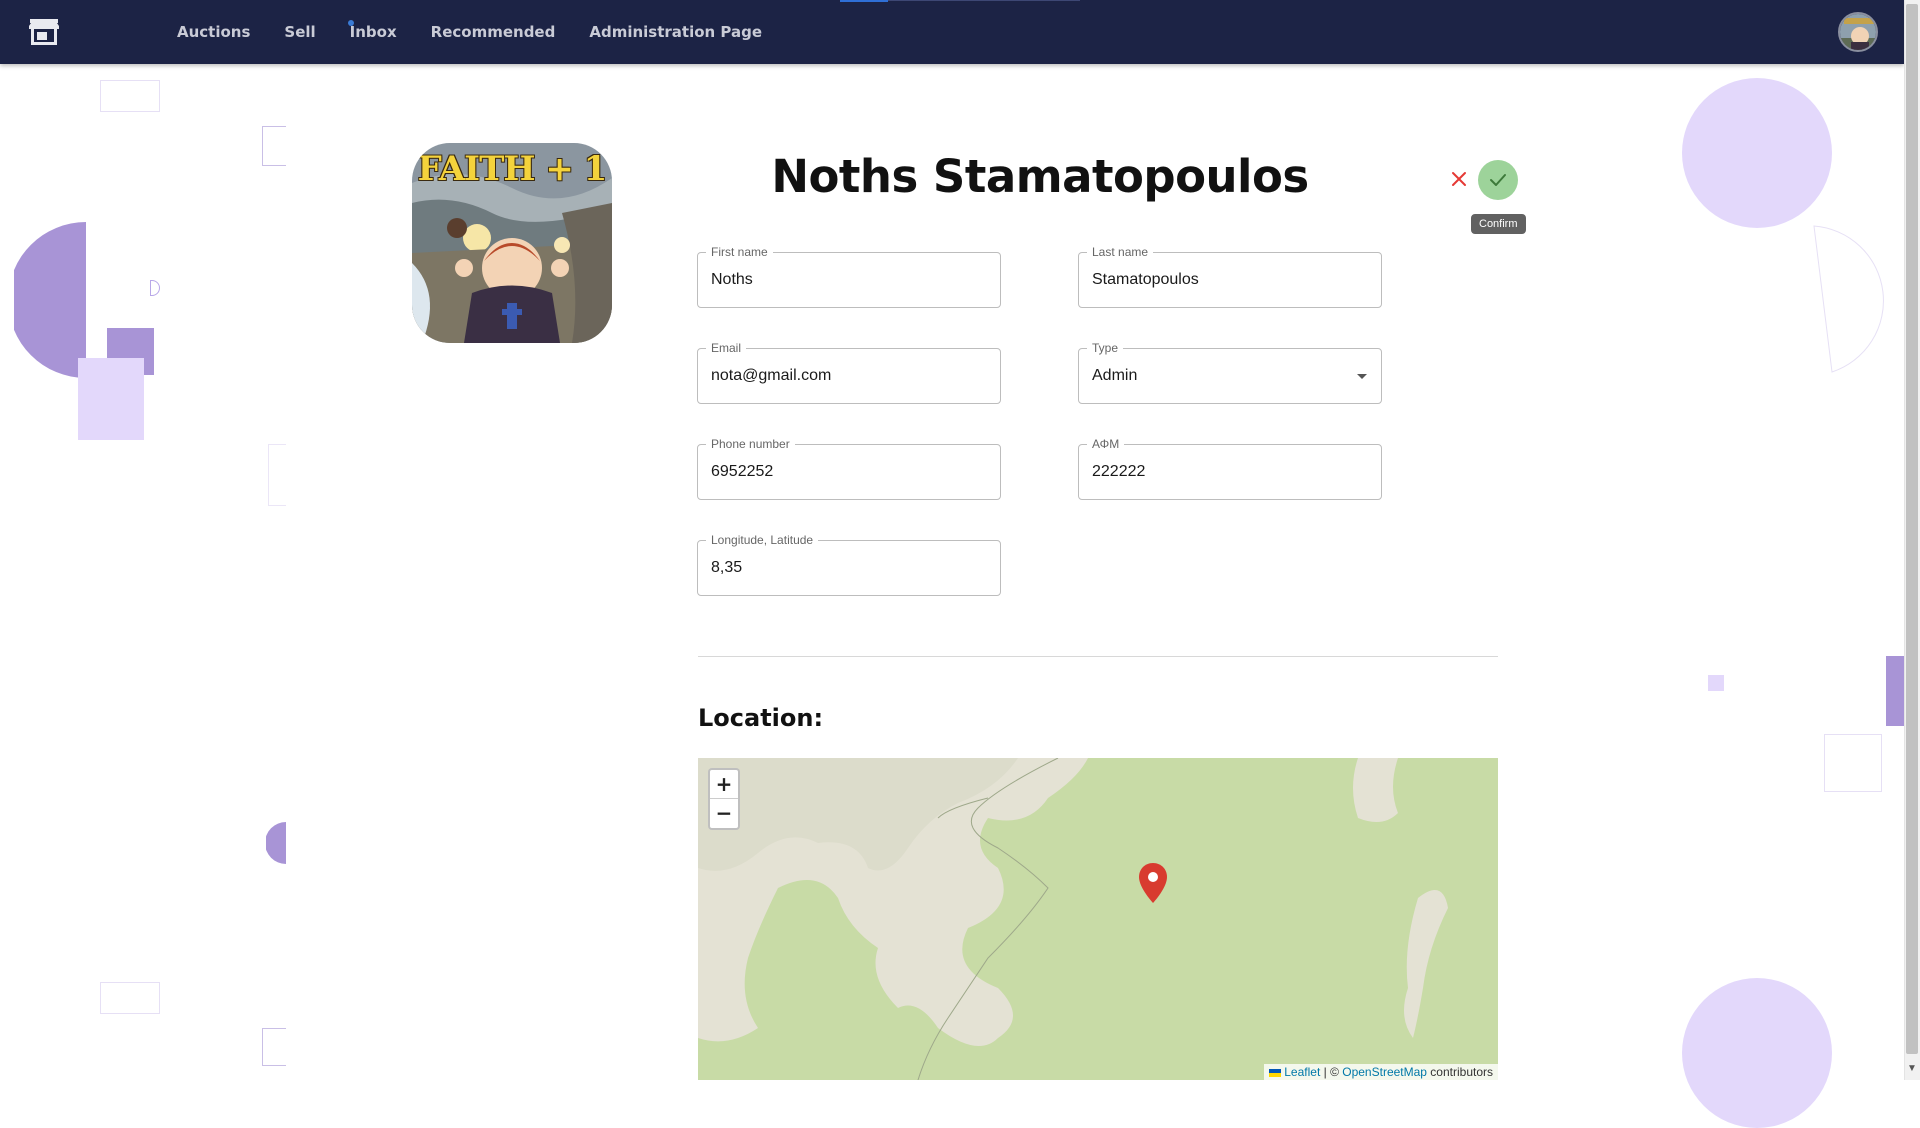 This screenshot has width=1920, height=1128. Describe the element at coordinates (724, 784) in the screenshot. I see `zoom-in-button: +` at that location.